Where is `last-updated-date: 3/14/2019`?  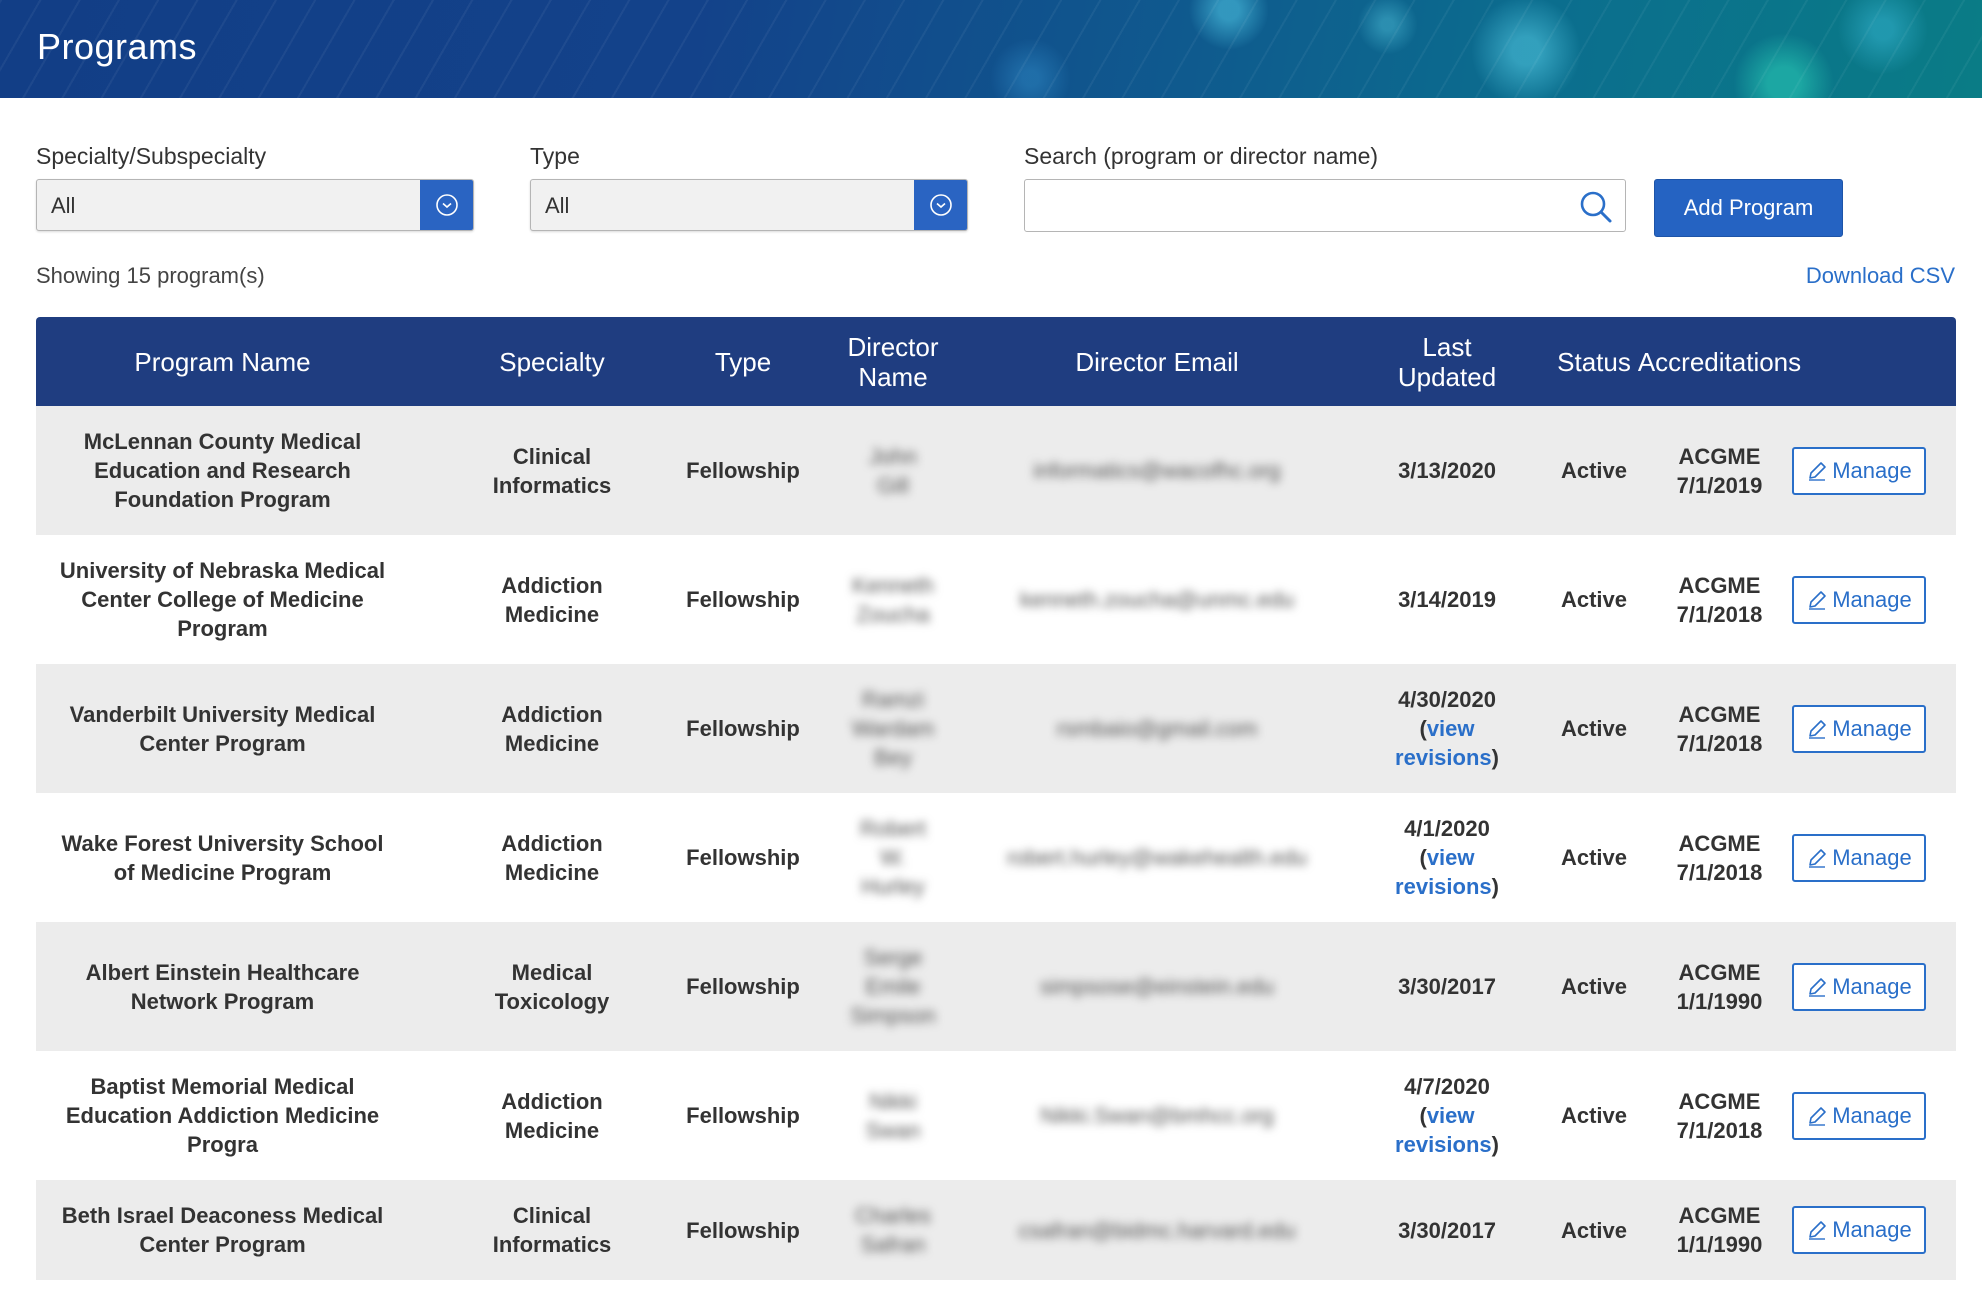 last-updated-date: 3/14/2019 is located at coordinates (1447, 599).